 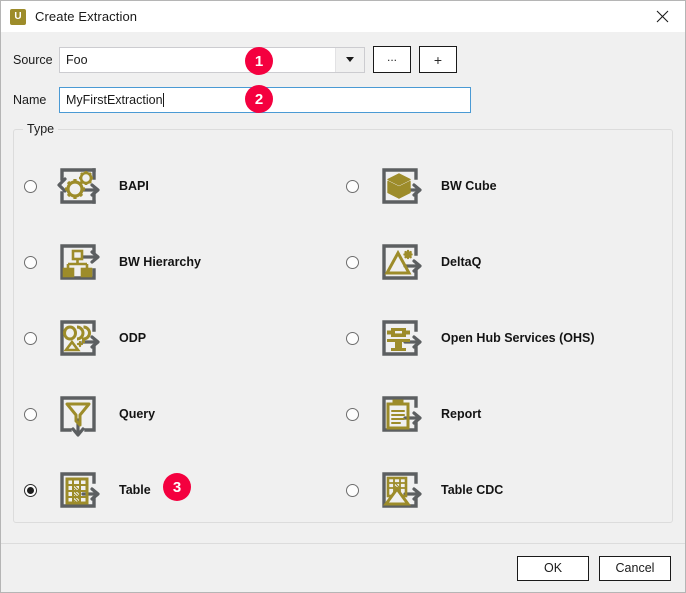 What do you see at coordinates (33, 59) in the screenshot?
I see `source-label: Source` at bounding box center [33, 59].